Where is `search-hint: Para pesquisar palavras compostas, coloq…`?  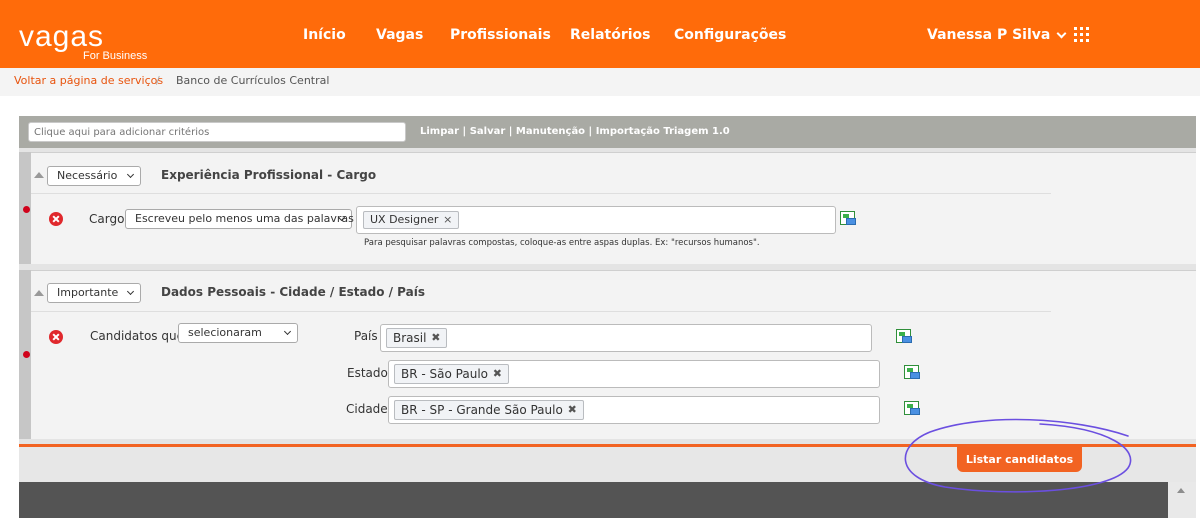
search-hint: Para pesquisar palavras compostas, coloq… is located at coordinates (562, 243).